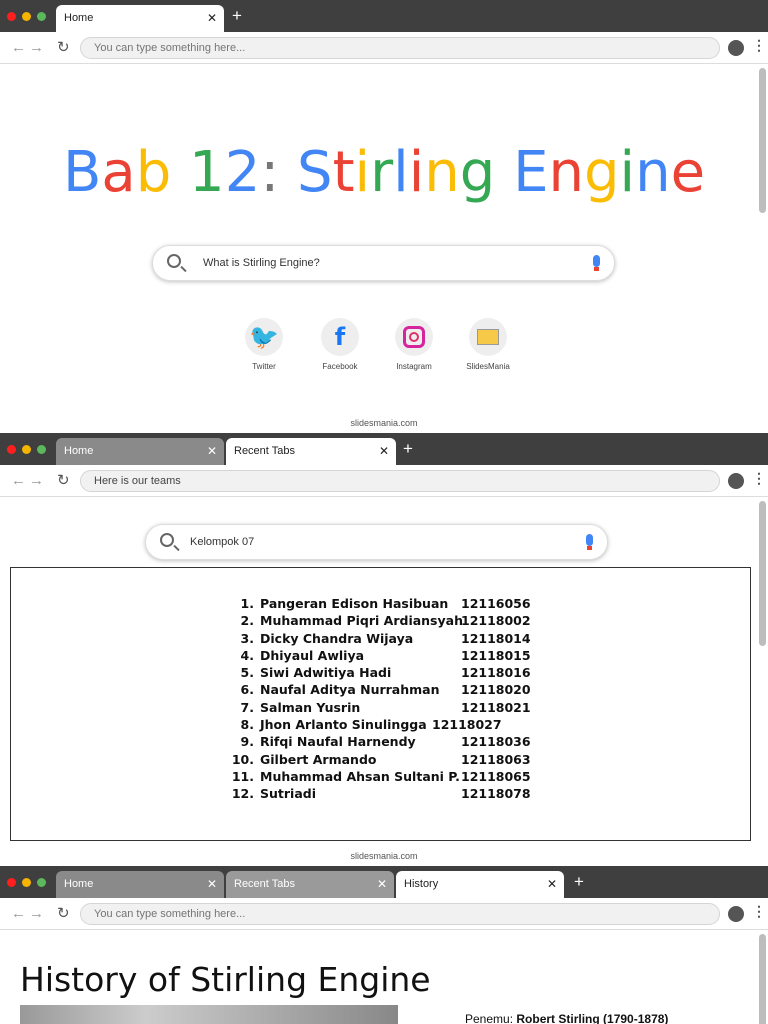  What do you see at coordinates (82, 172) in the screenshot?
I see `title-letter: B` at bounding box center [82, 172].